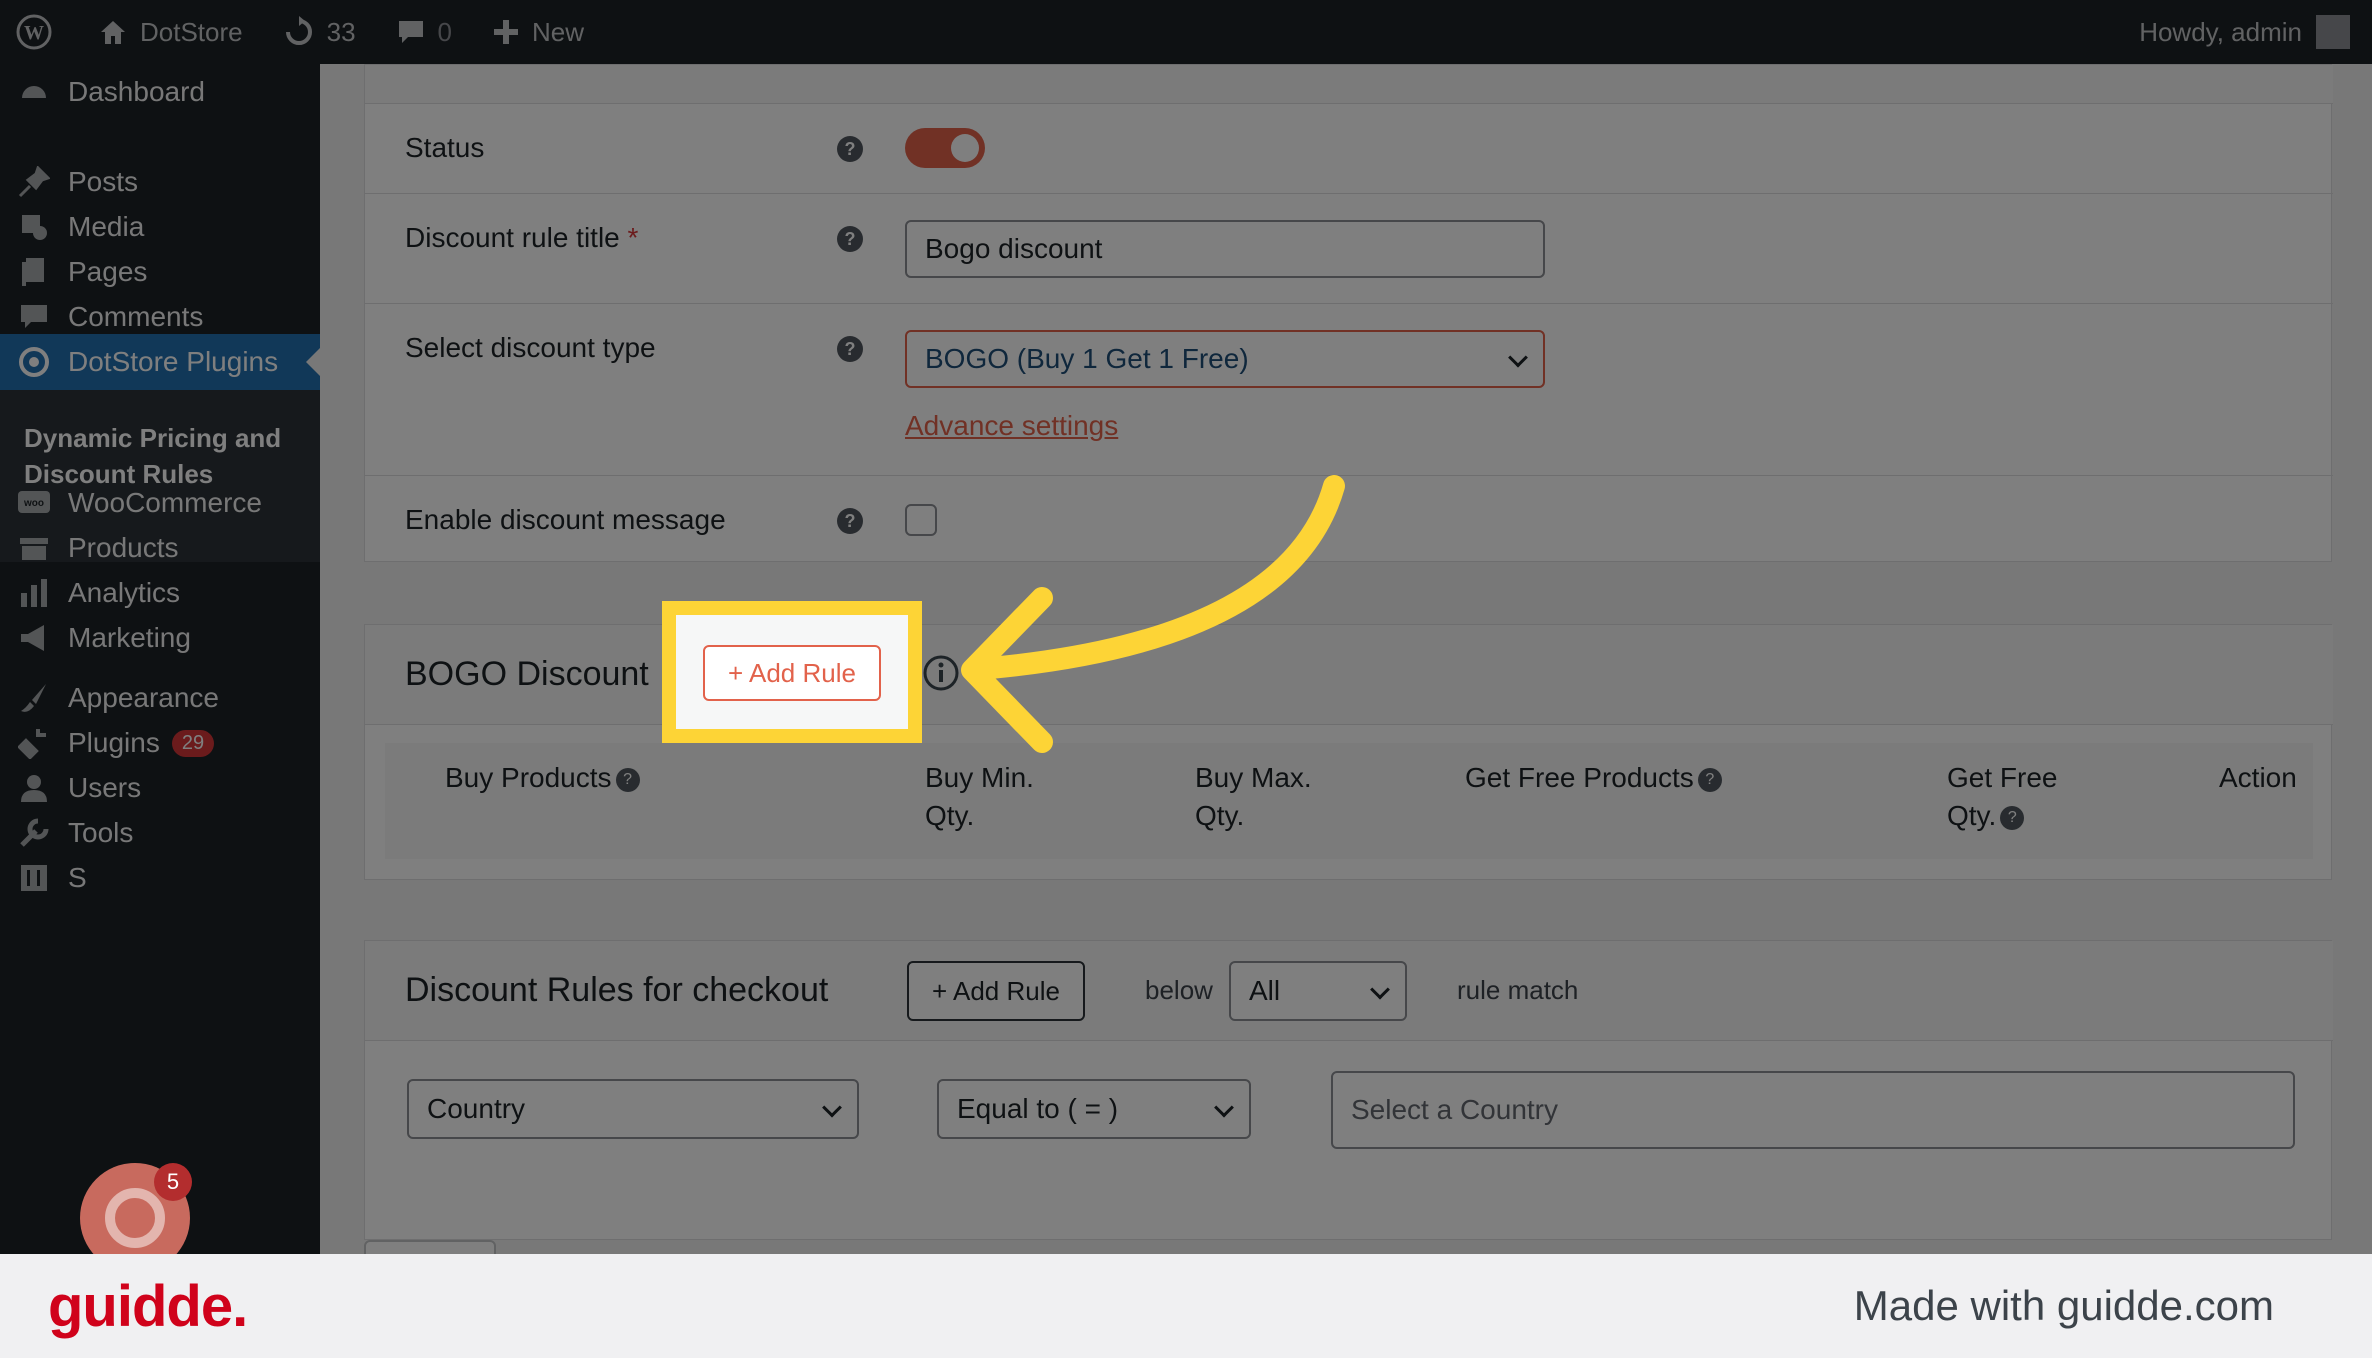  I want to click on sidebar-item-label: Plugins, so click(114, 742).